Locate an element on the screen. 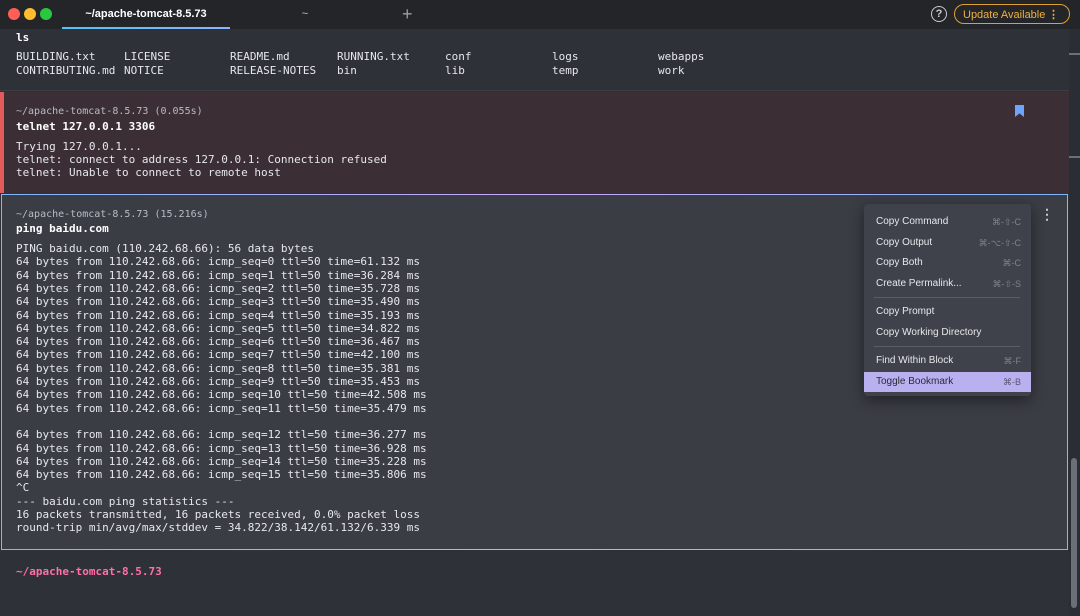  block-prompt-meta: ~/apache-tomcat-8.5.73 (0.055s) is located at coordinates (109, 111).